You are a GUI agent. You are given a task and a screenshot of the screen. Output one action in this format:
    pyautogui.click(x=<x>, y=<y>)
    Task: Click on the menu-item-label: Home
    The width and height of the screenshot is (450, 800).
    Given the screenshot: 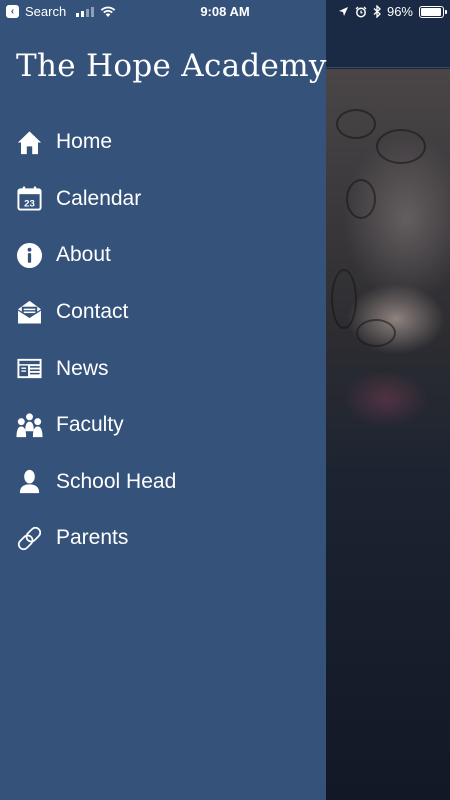 What is the action you would take?
    pyautogui.click(x=84, y=142)
    